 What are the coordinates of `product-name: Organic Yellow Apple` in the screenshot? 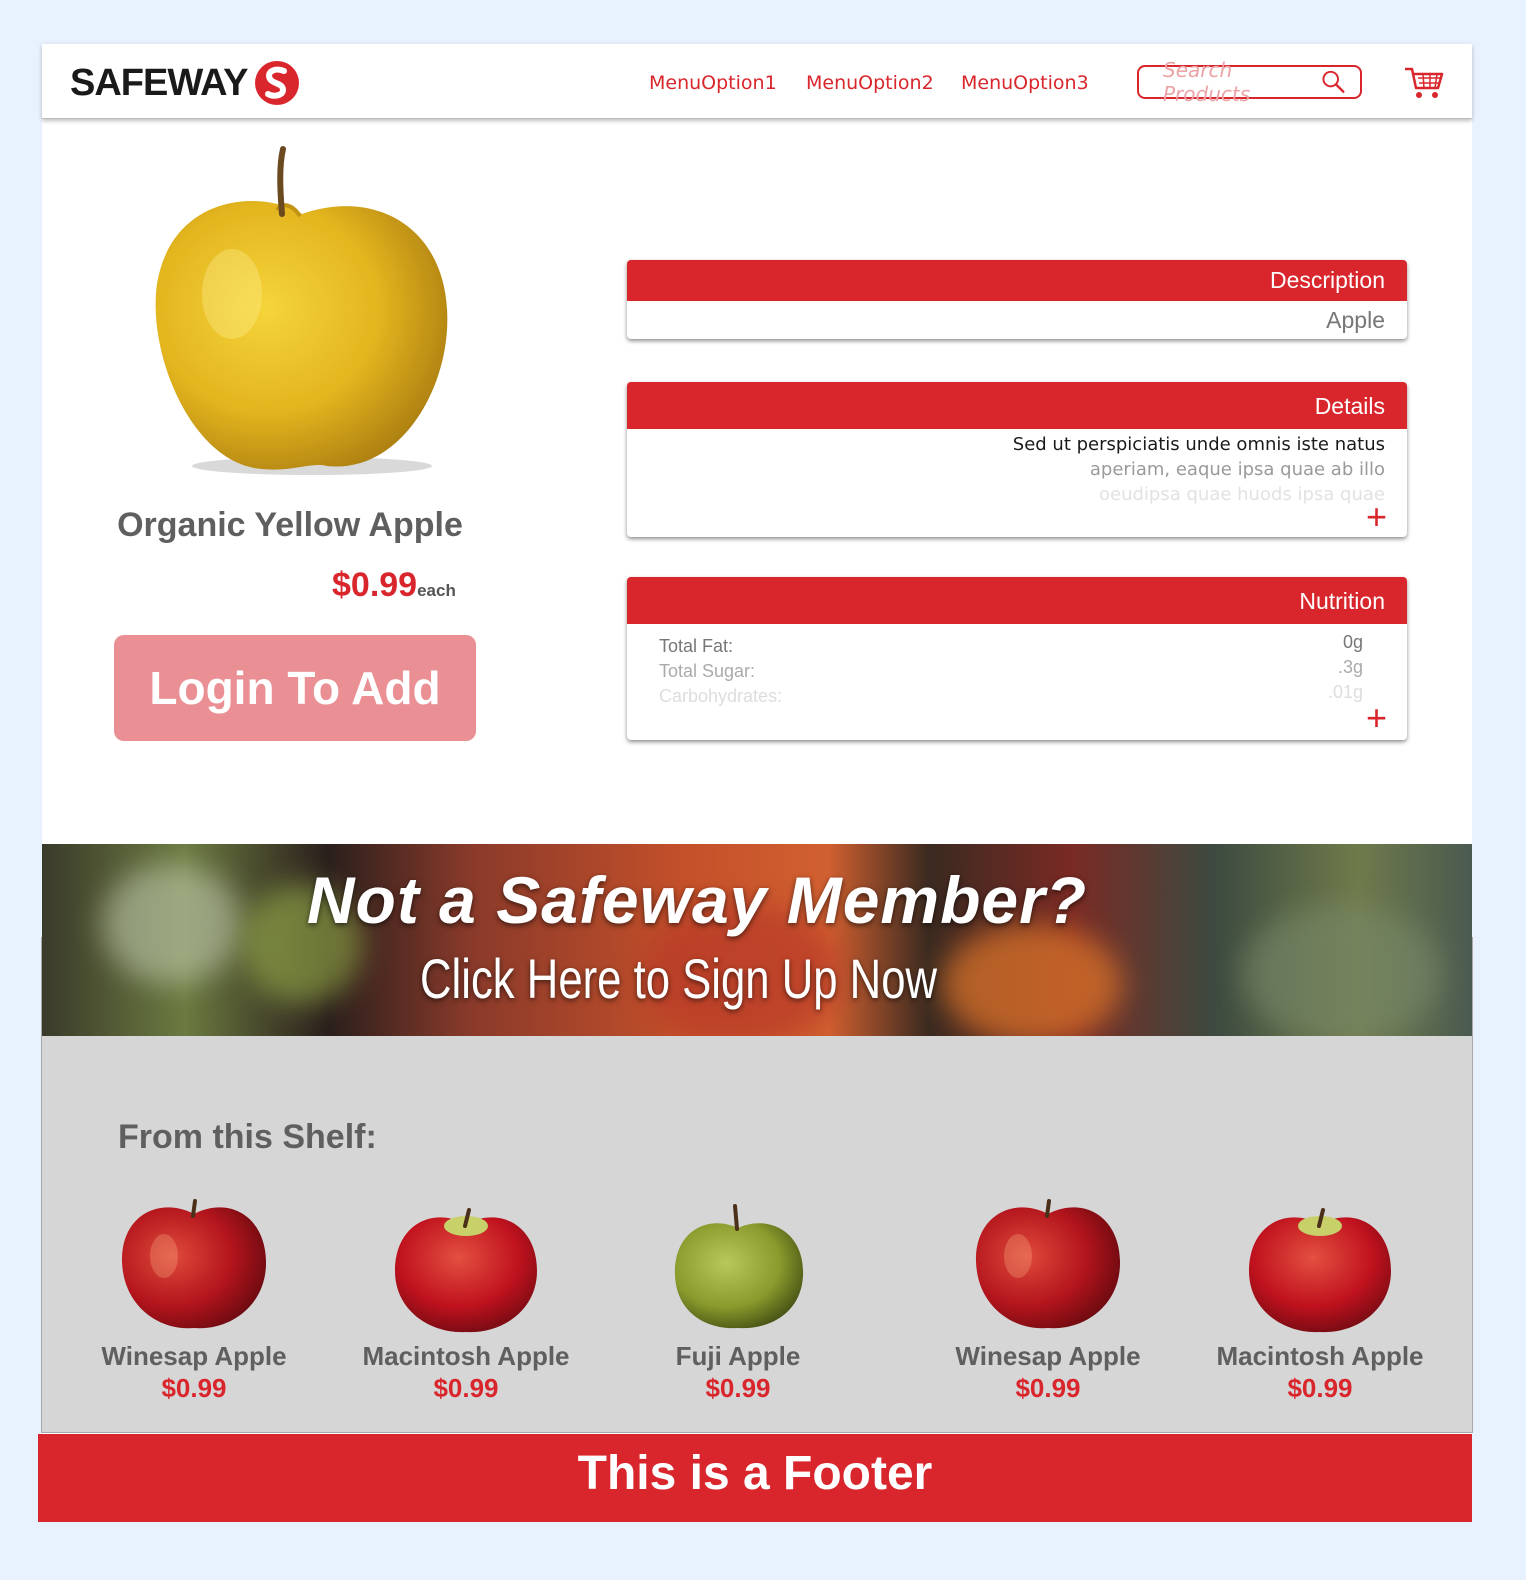 It's located at (290, 525).